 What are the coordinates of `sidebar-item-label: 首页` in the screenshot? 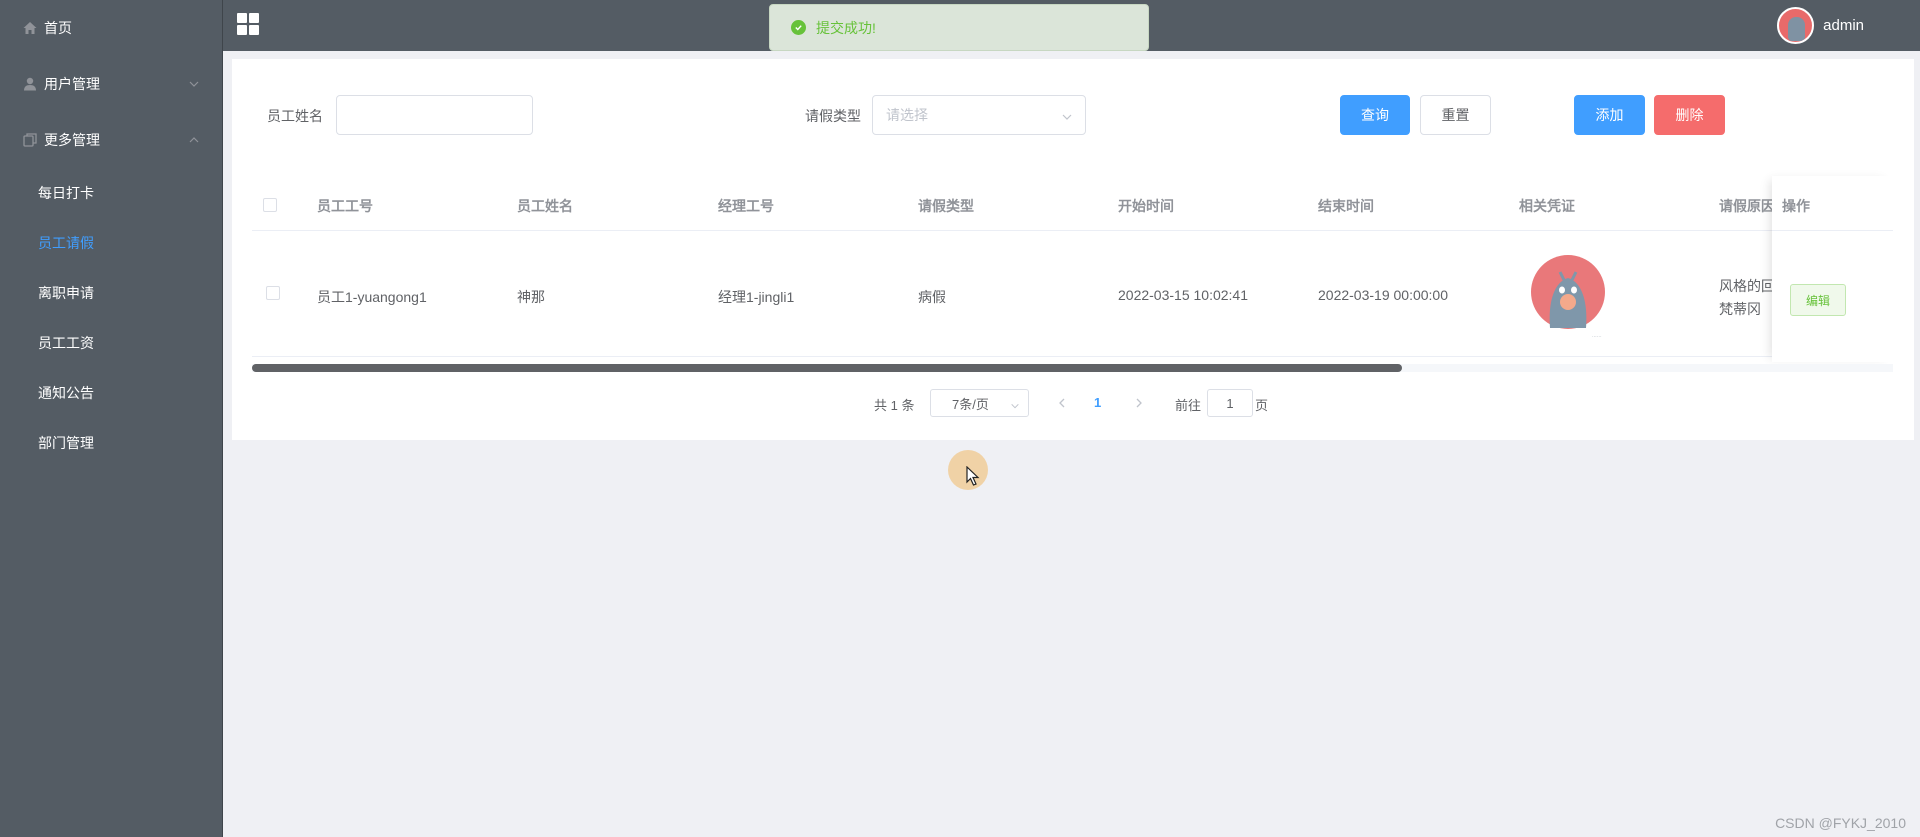 It's located at (58, 28).